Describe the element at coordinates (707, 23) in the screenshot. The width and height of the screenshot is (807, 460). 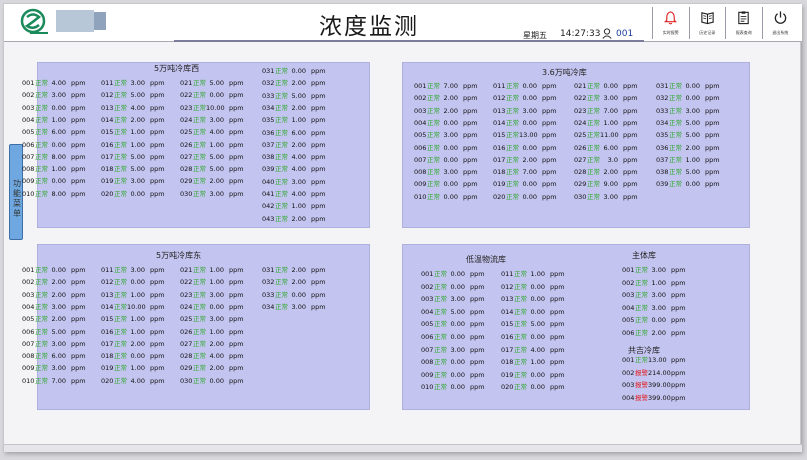
I see `history-button: 历史记录` at that location.